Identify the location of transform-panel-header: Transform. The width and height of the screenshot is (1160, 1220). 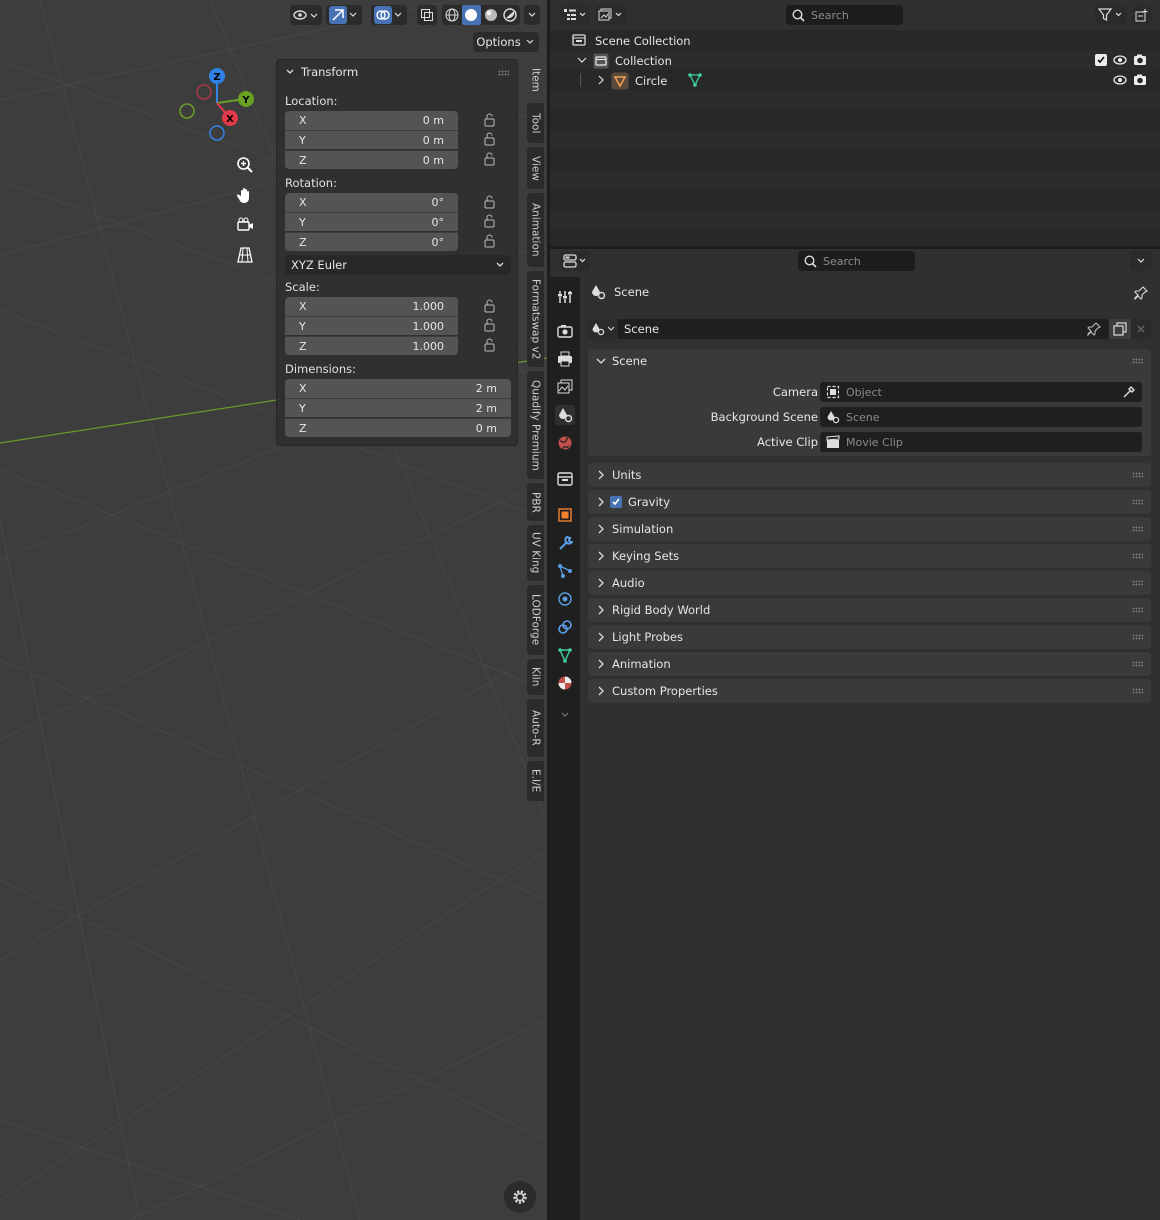
(321, 72).